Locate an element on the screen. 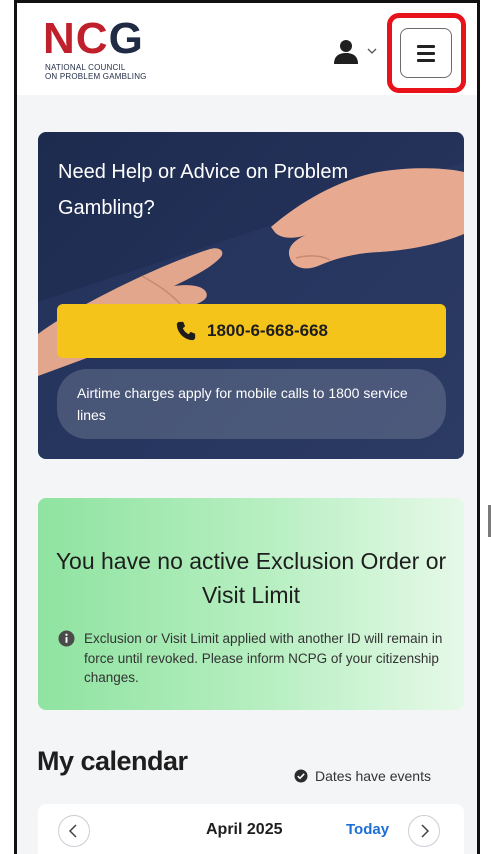 This screenshot has width=491, height=854. calendar-month: April 2025 is located at coordinates (244, 829).